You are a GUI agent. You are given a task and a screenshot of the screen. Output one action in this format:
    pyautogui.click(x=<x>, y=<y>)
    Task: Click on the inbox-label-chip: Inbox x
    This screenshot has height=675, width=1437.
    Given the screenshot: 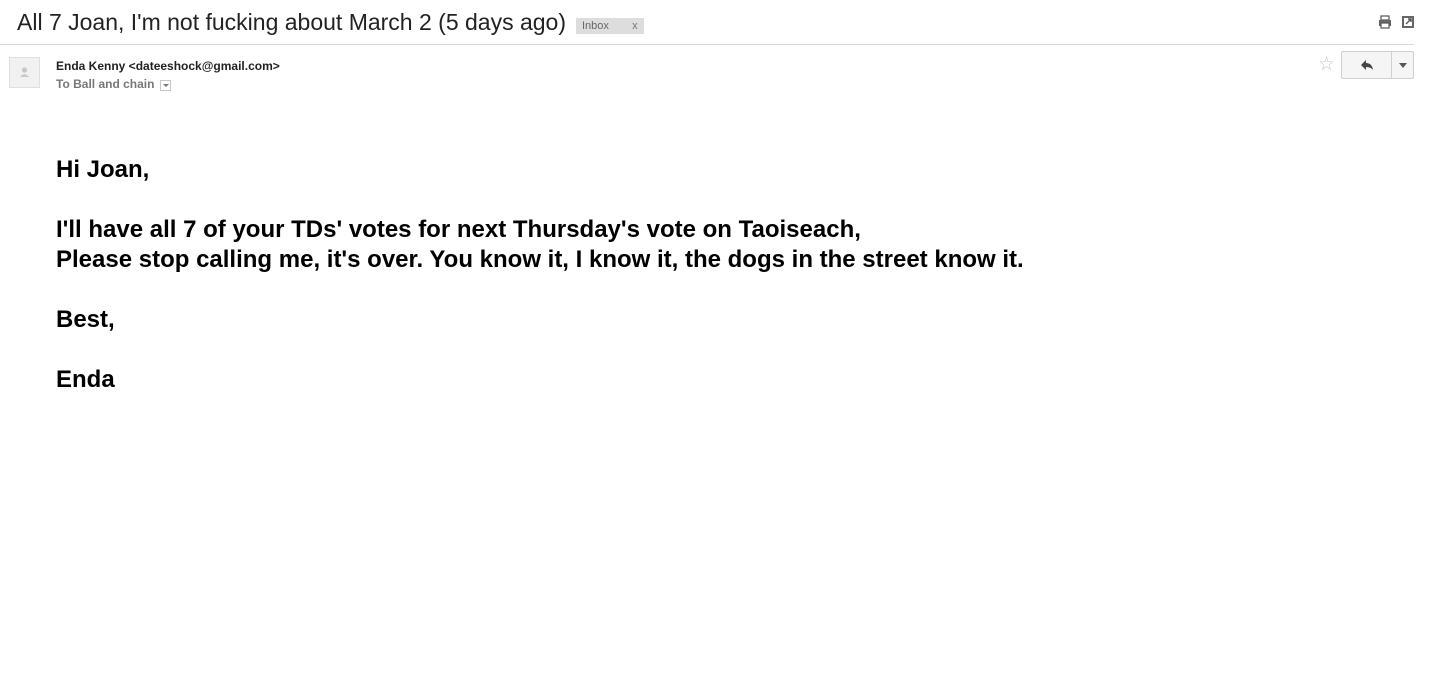 What is the action you would take?
    pyautogui.click(x=610, y=26)
    